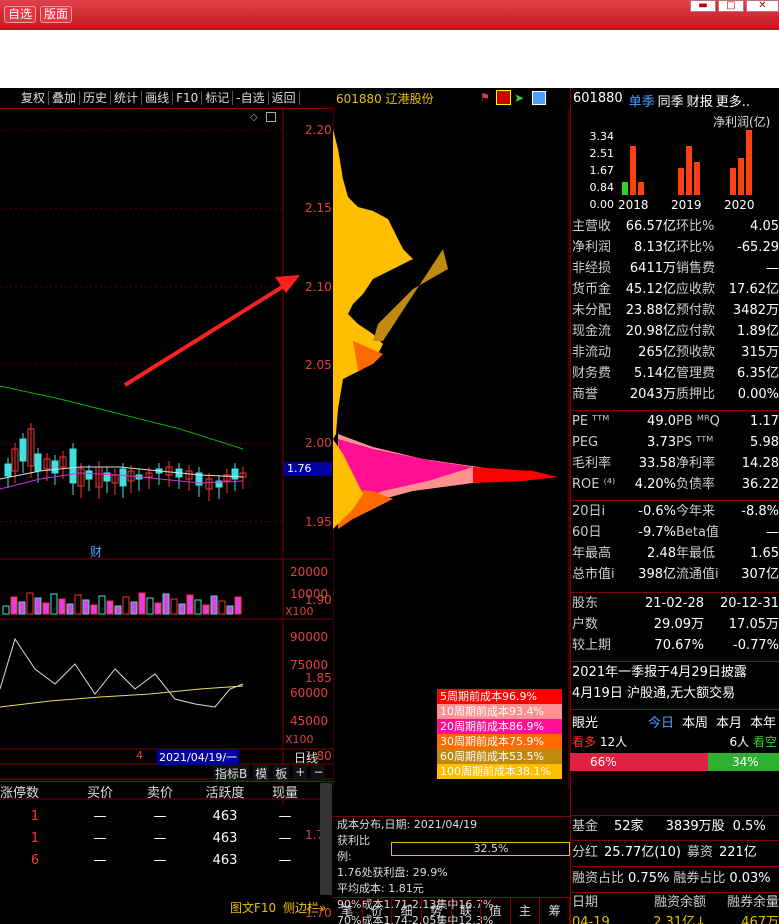  I want to click on table-row: 6 — — 463 —, so click(166, 861).